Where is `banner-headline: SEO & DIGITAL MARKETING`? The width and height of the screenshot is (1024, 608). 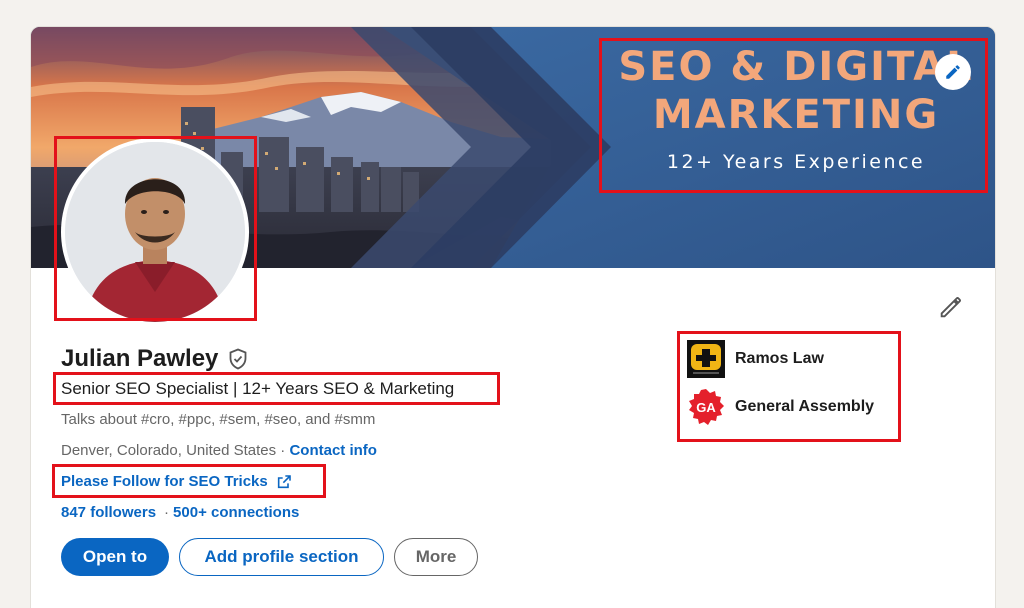 banner-headline: SEO & DIGITAL MARKETING is located at coordinates (796, 91).